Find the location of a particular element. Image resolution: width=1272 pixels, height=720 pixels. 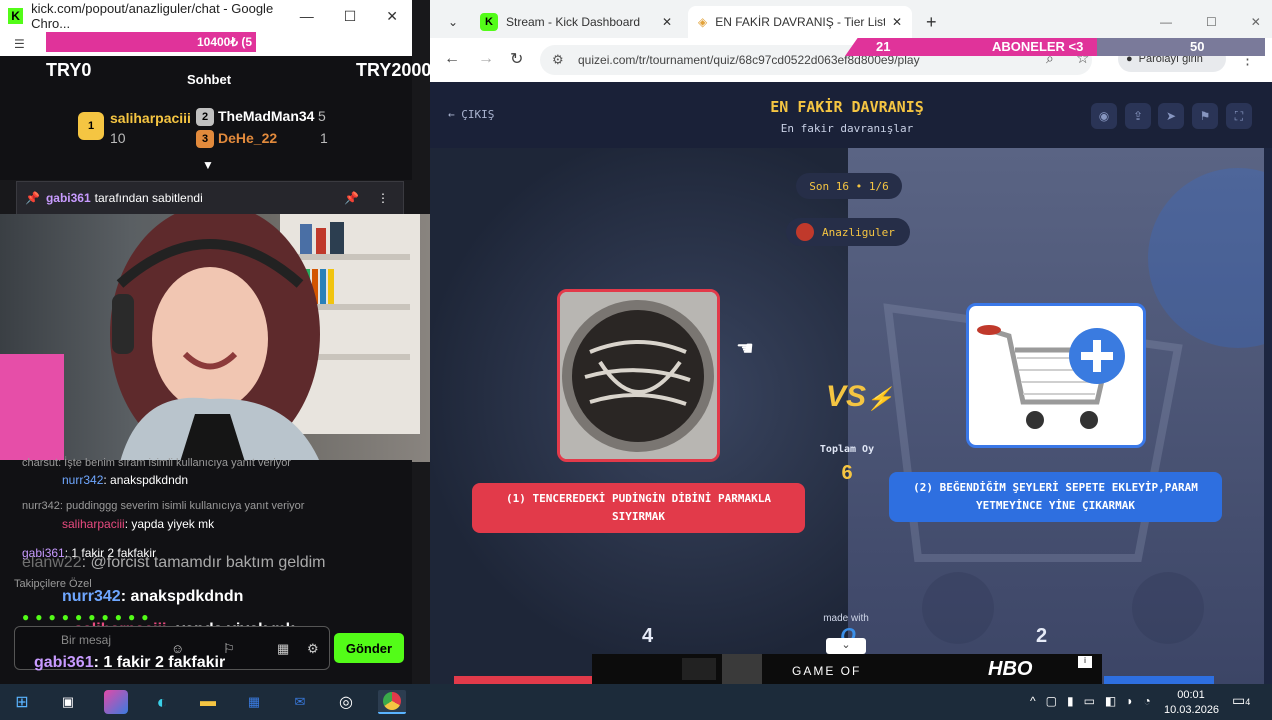

expand-chevron-icon: ▼ is located at coordinates (208, 165).